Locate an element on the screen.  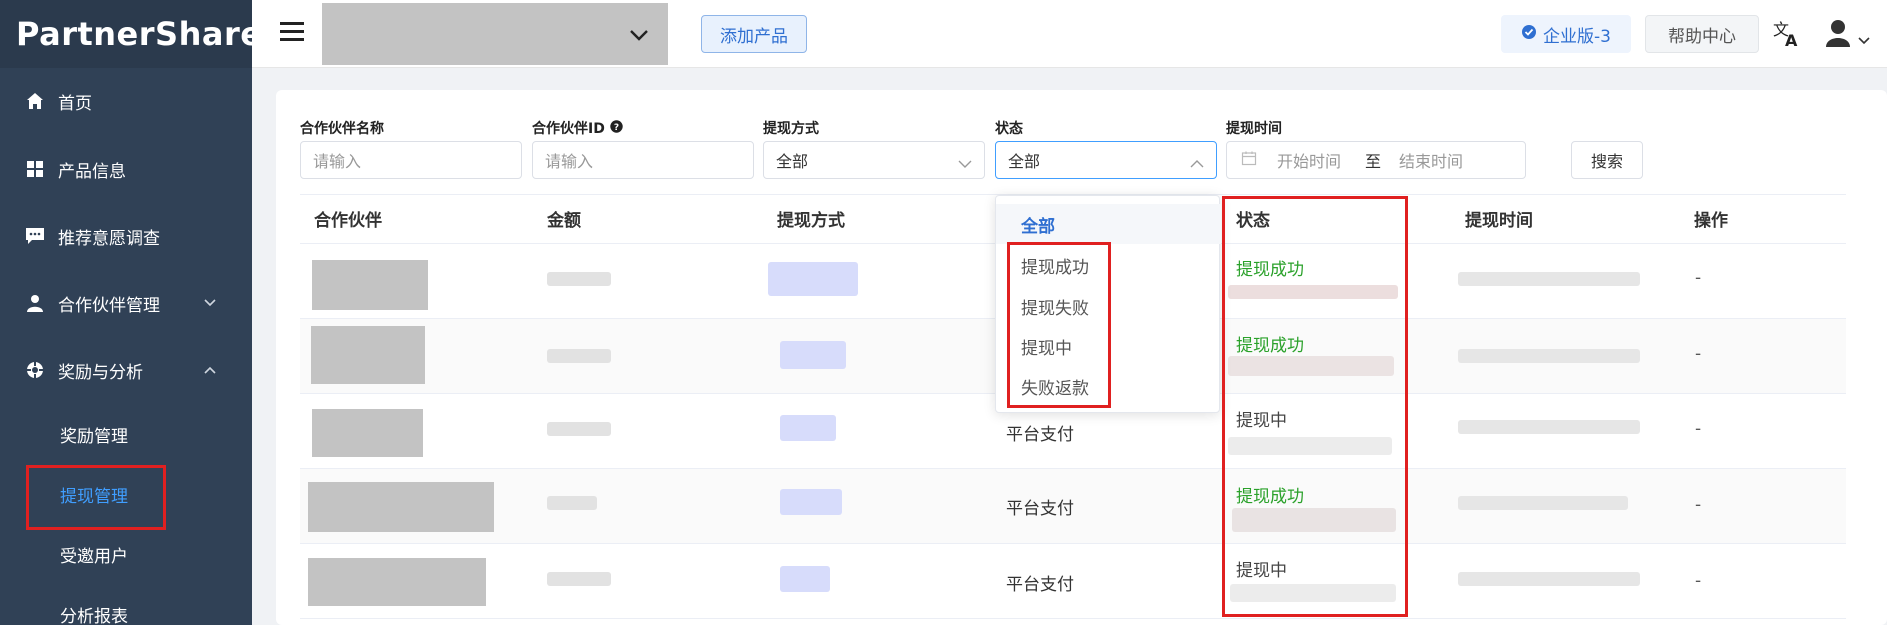
add-product-button: 添加产品 is located at coordinates (754, 34).